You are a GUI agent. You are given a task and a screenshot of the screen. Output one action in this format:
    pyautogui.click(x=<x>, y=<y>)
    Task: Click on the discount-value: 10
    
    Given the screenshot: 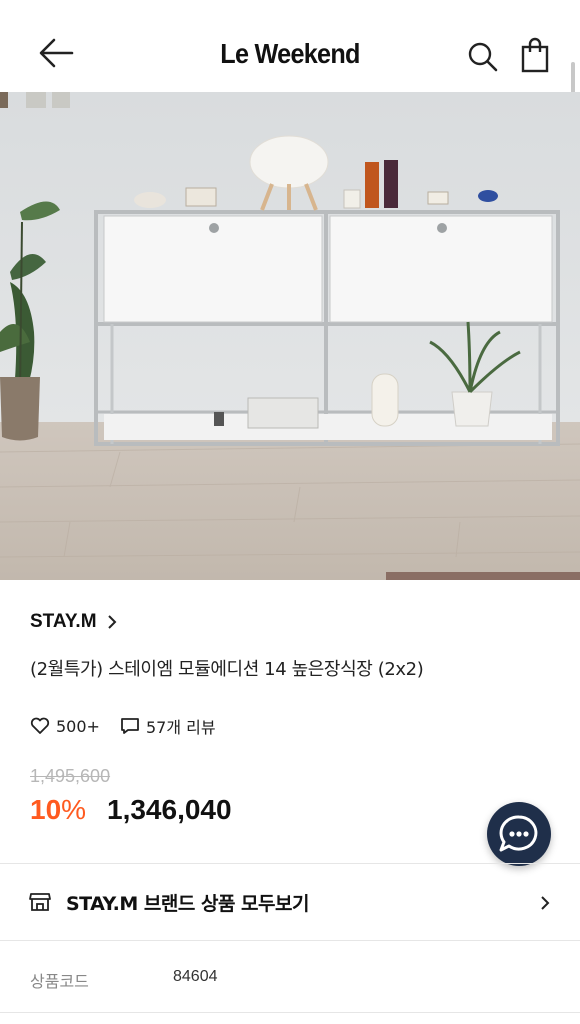 What is the action you would take?
    pyautogui.click(x=46, y=809)
    